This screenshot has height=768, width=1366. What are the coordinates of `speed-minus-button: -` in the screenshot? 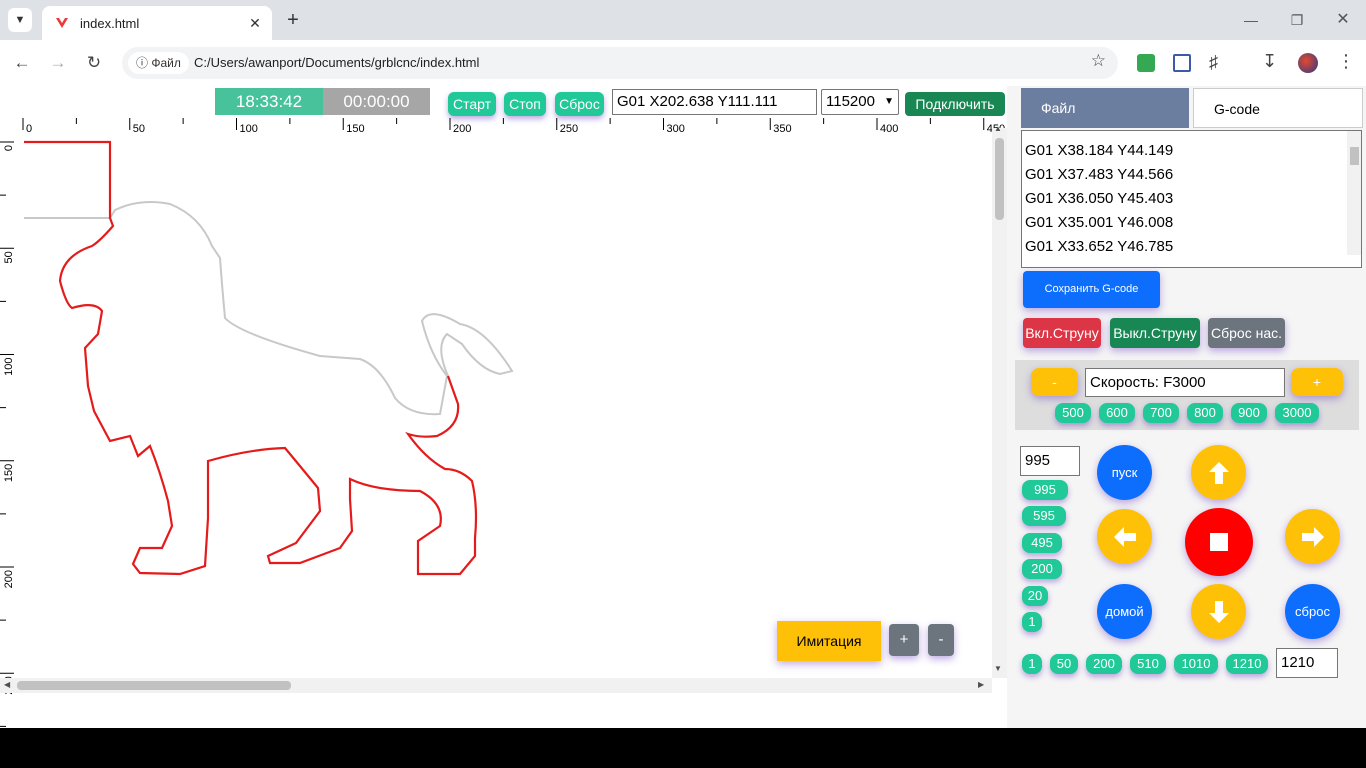 It's located at (1054, 382).